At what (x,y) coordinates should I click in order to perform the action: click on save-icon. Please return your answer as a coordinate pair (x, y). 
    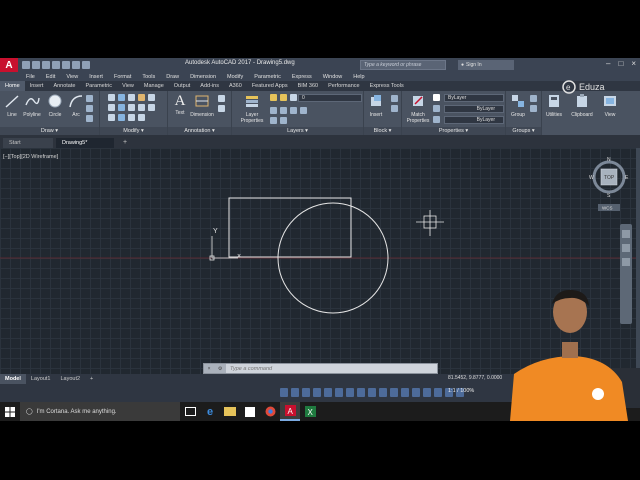
    Looking at the image, I should click on (46, 65).